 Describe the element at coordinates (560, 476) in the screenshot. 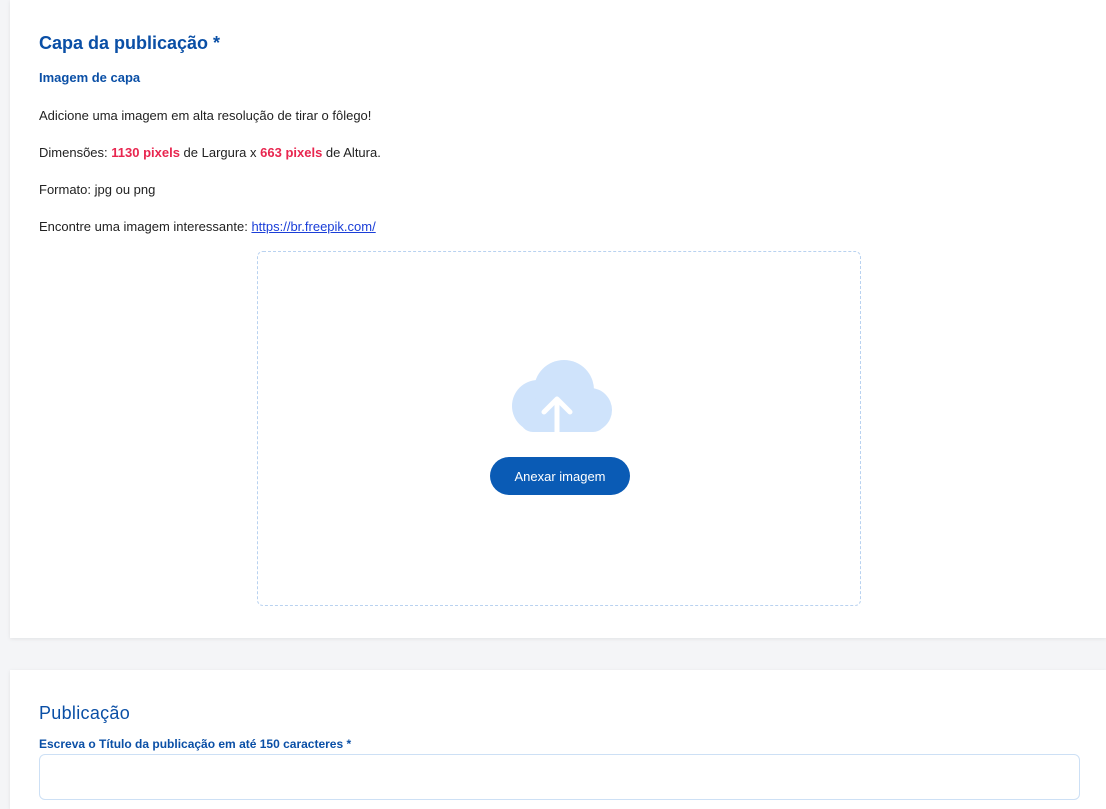

I see `attach-image-button: Anexar imagem` at that location.